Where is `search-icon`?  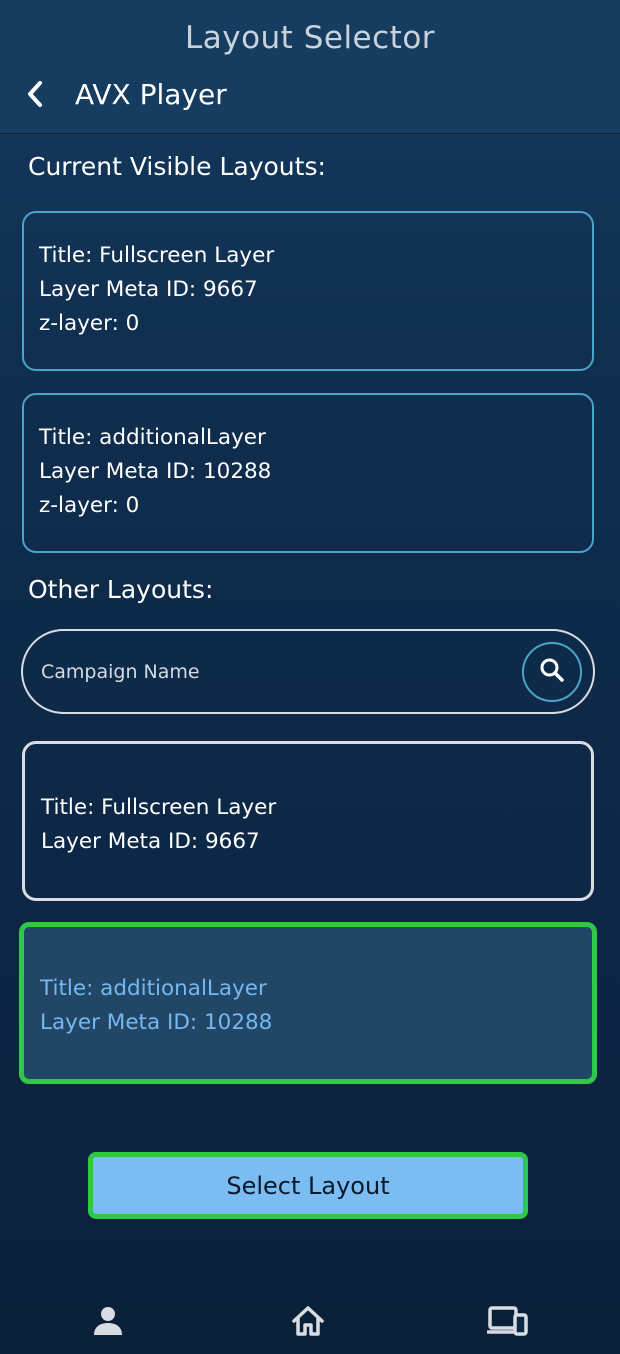
search-icon is located at coordinates (552, 672).